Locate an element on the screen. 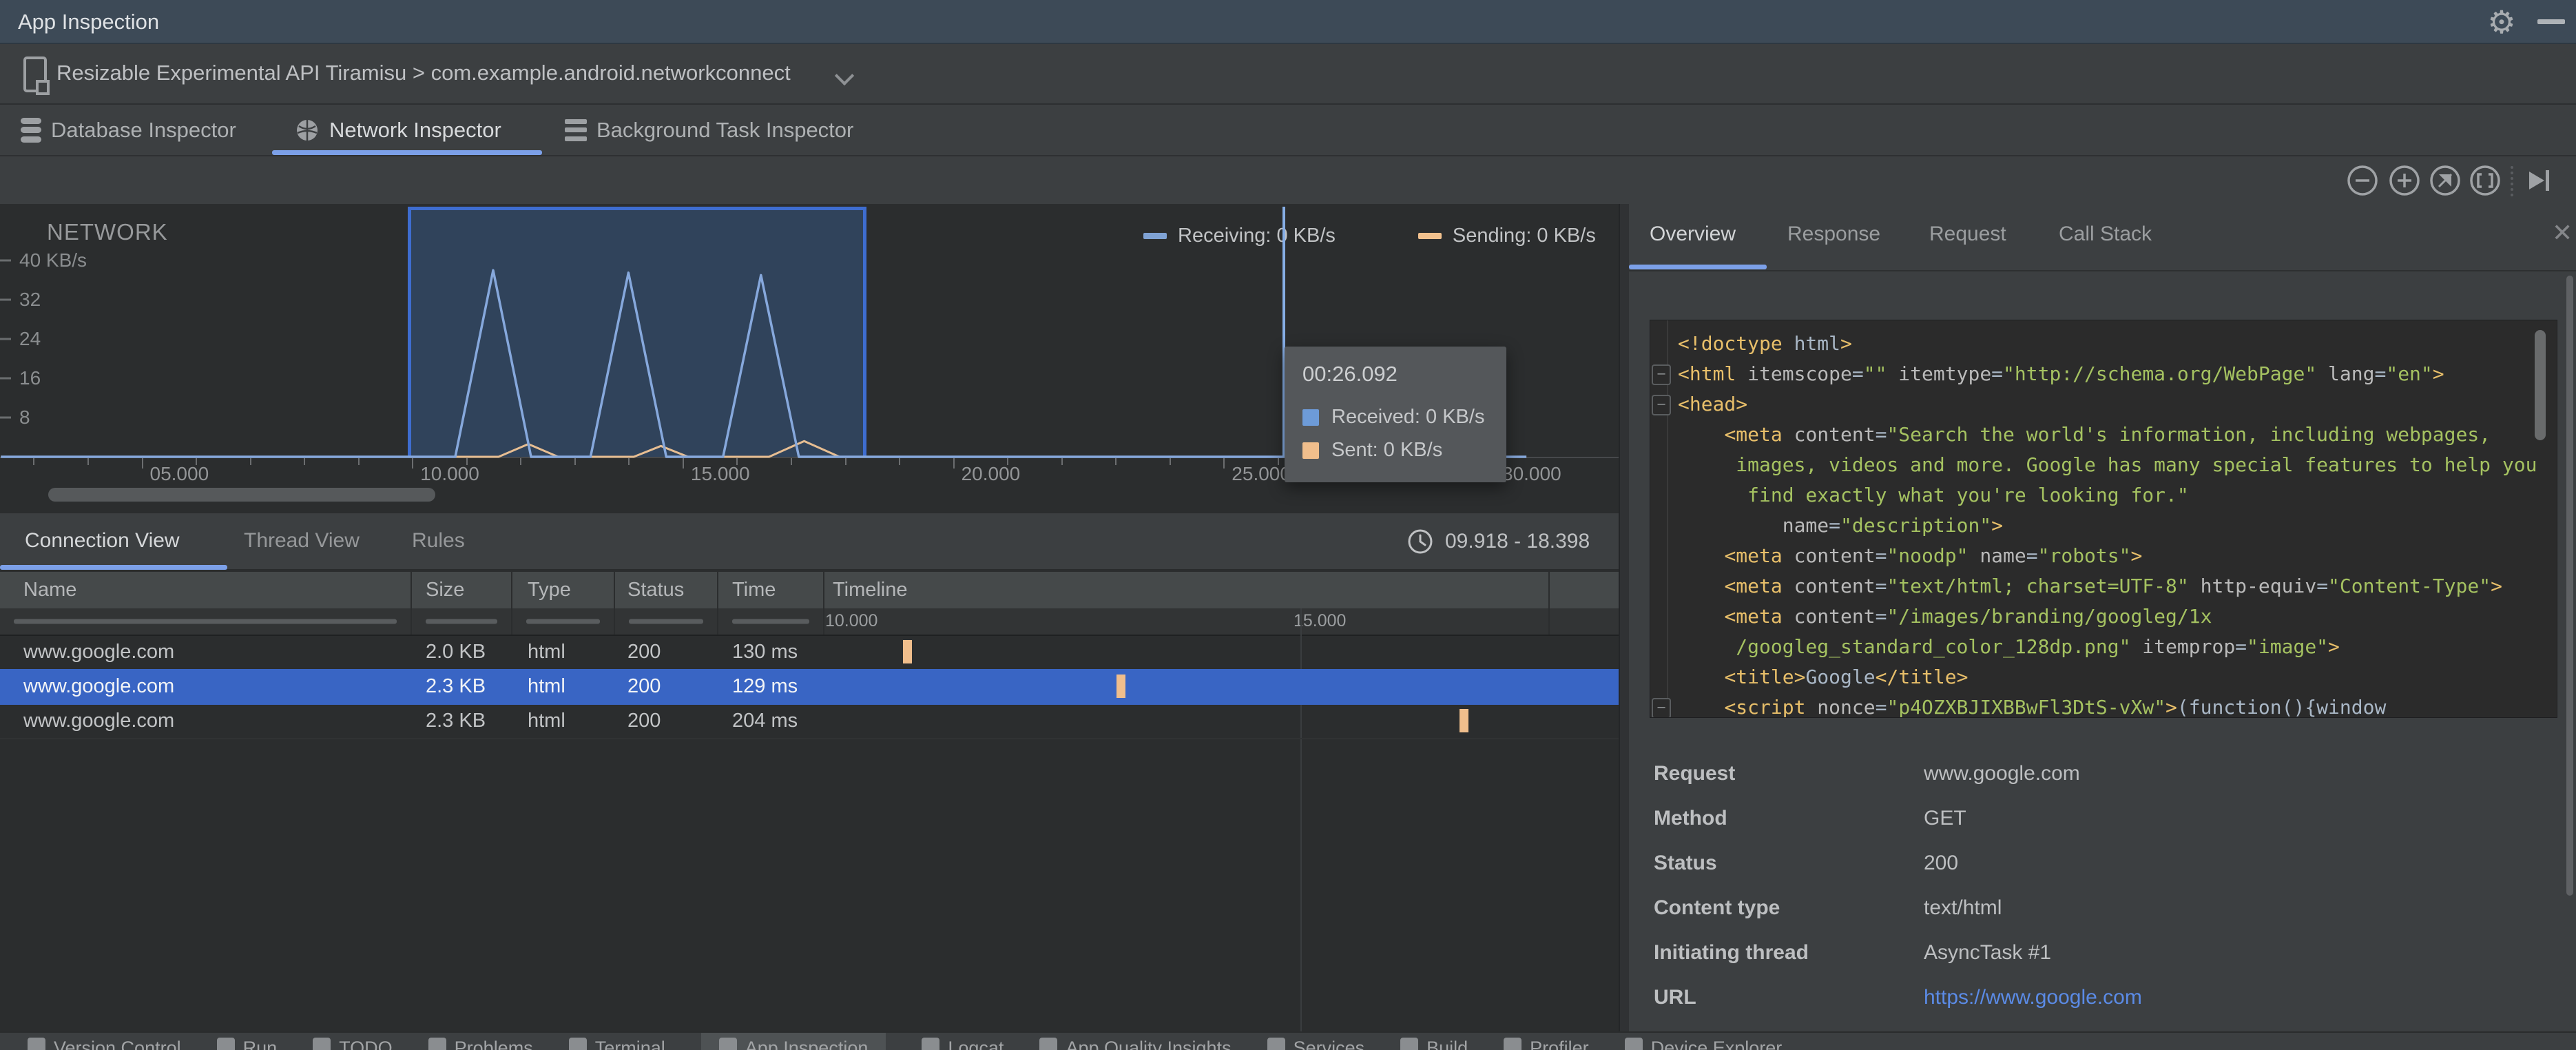  go-live-icon is located at coordinates (2538, 180).